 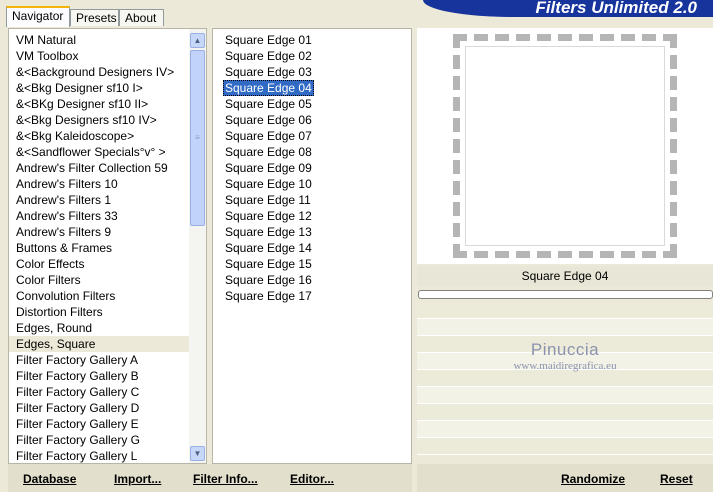 I want to click on preview-filter-name: Square Edge 04, so click(x=565, y=276).